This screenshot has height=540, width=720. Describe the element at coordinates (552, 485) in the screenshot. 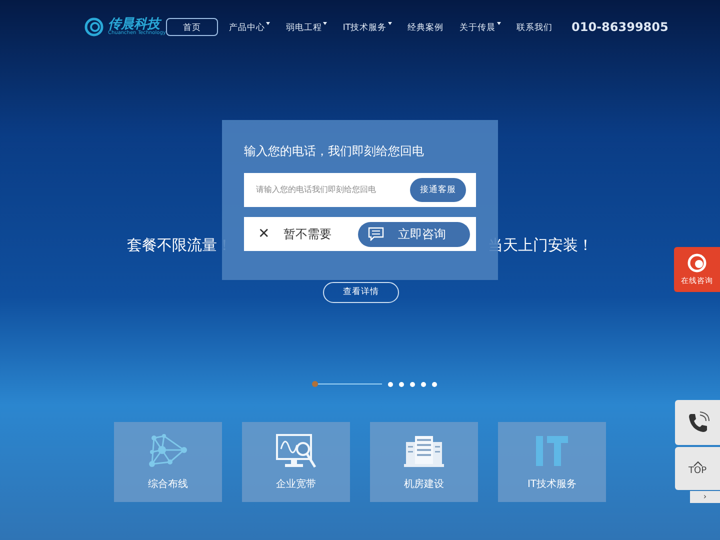

I see `service-label: IT技术服务` at that location.